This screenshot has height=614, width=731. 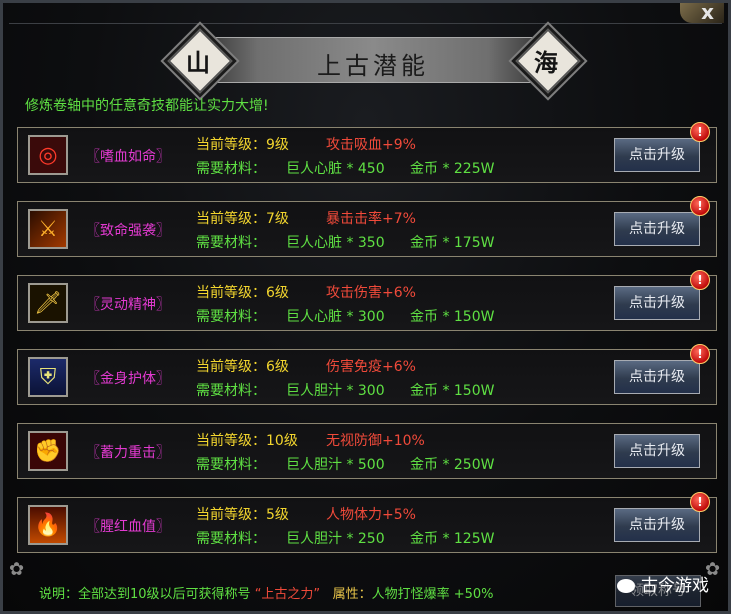 I want to click on shield-icon: ⛨, so click(x=48, y=377).